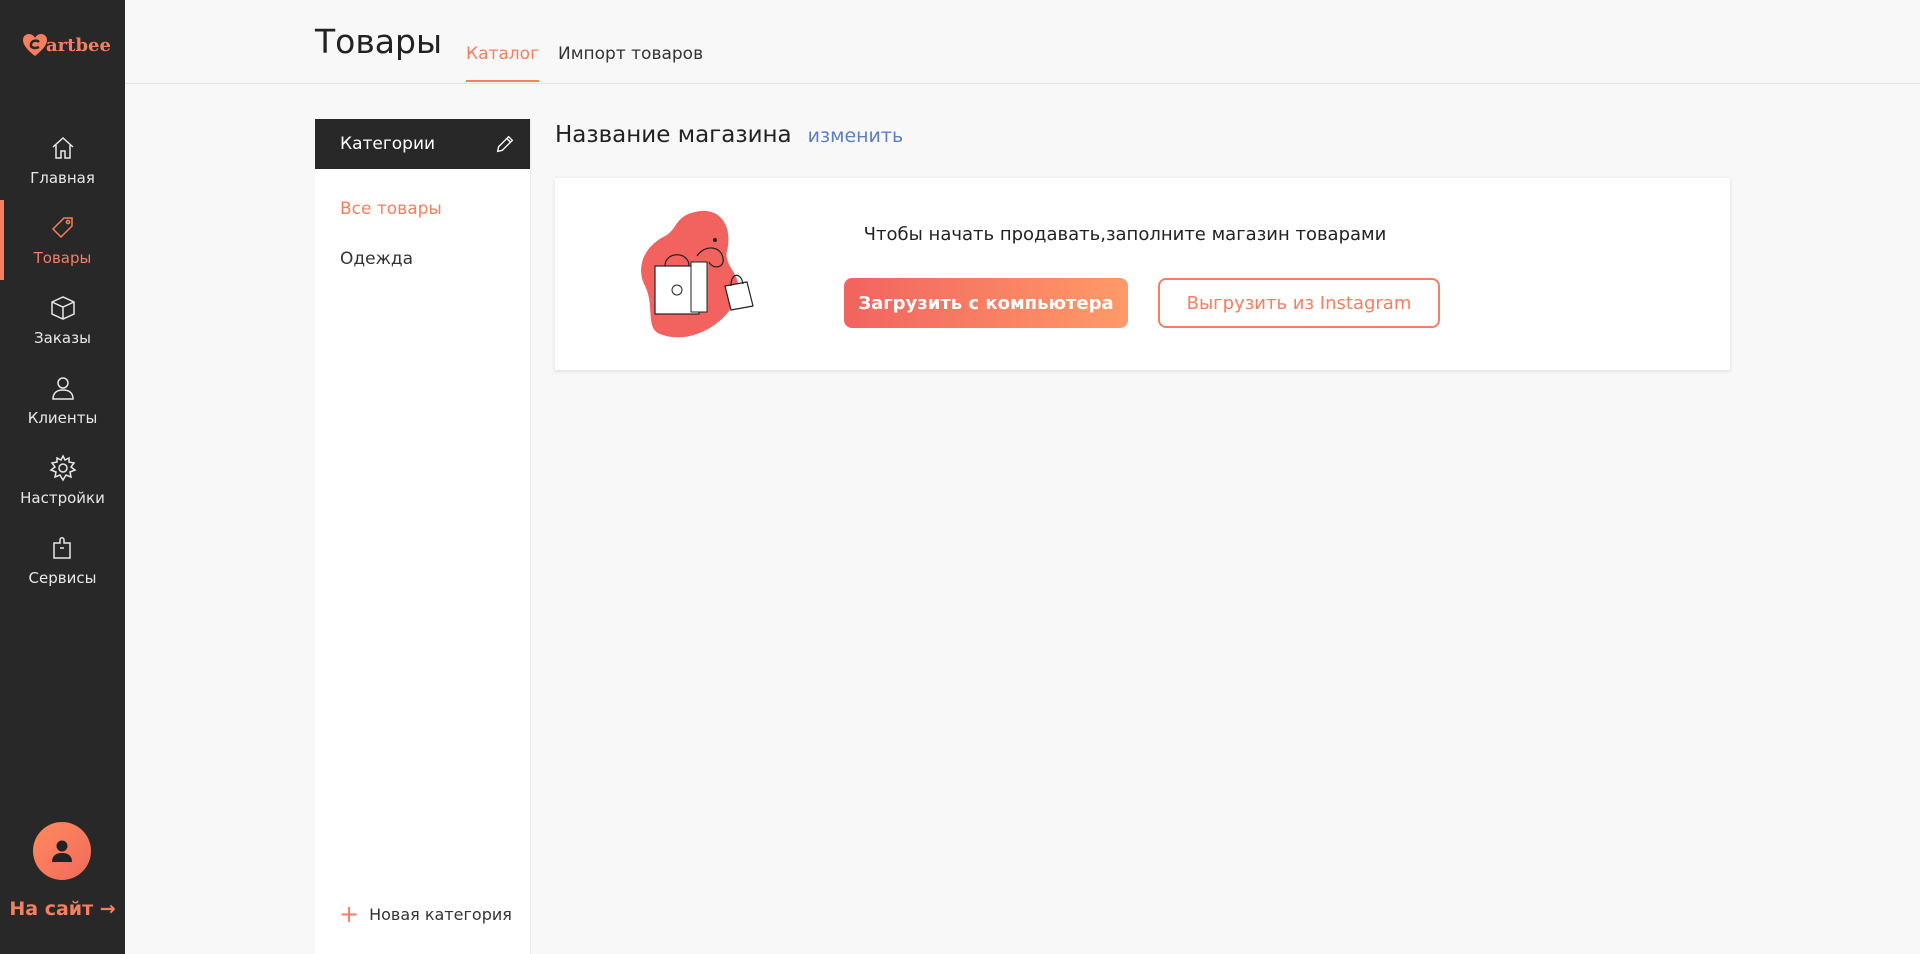 This screenshot has height=954, width=1920. What do you see at coordinates (62, 468) in the screenshot?
I see `gear-icon` at bounding box center [62, 468].